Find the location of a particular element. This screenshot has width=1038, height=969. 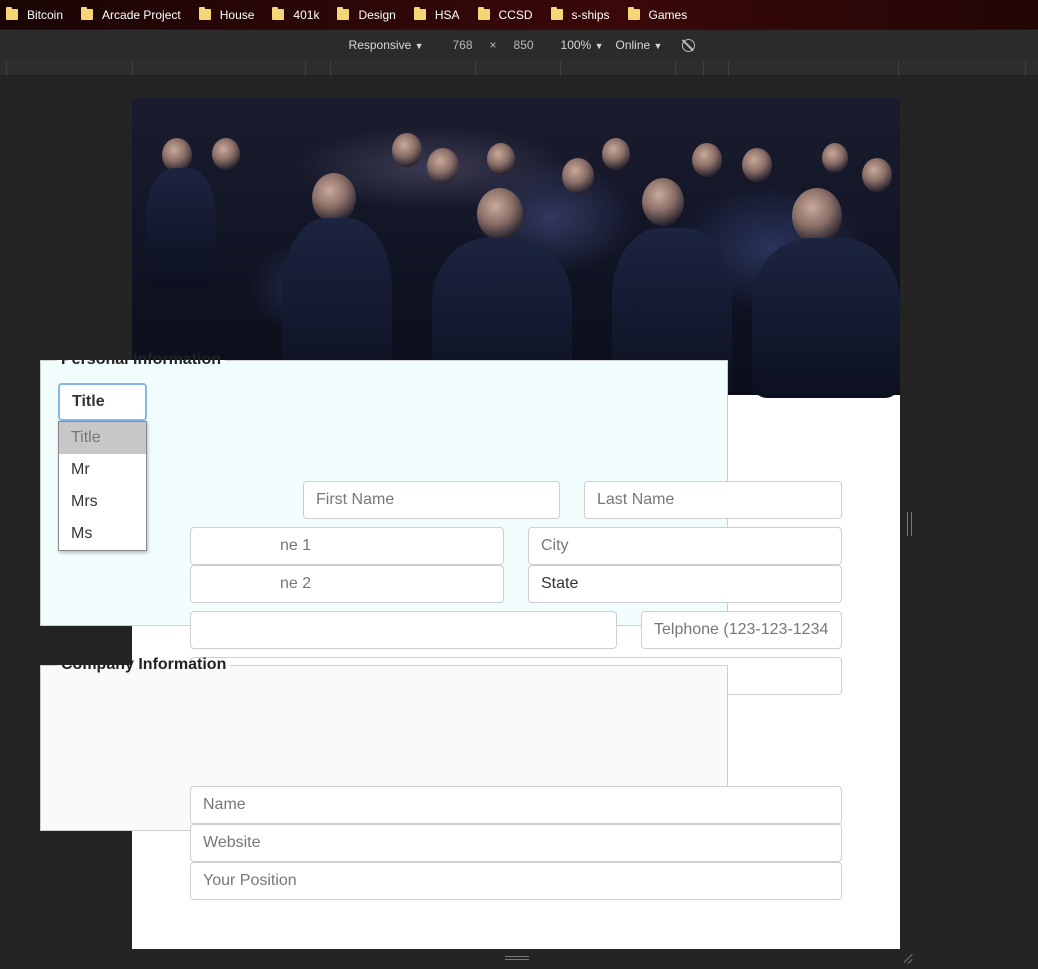

resize-handle-right is located at coordinates (909, 524).